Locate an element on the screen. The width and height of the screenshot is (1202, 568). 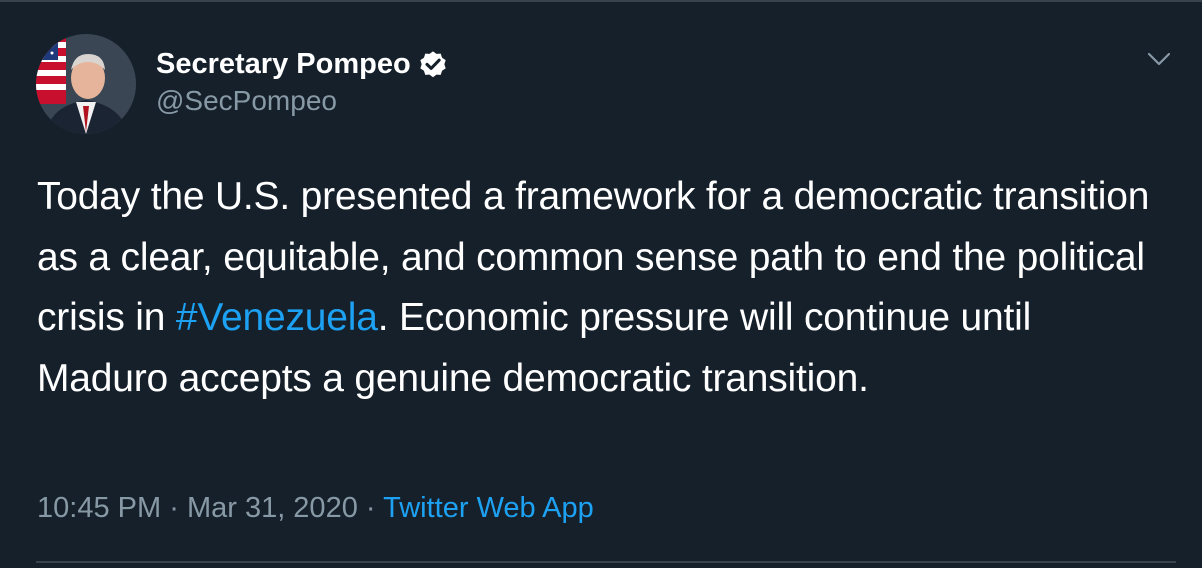
bottom-divider is located at coordinates (606, 562).